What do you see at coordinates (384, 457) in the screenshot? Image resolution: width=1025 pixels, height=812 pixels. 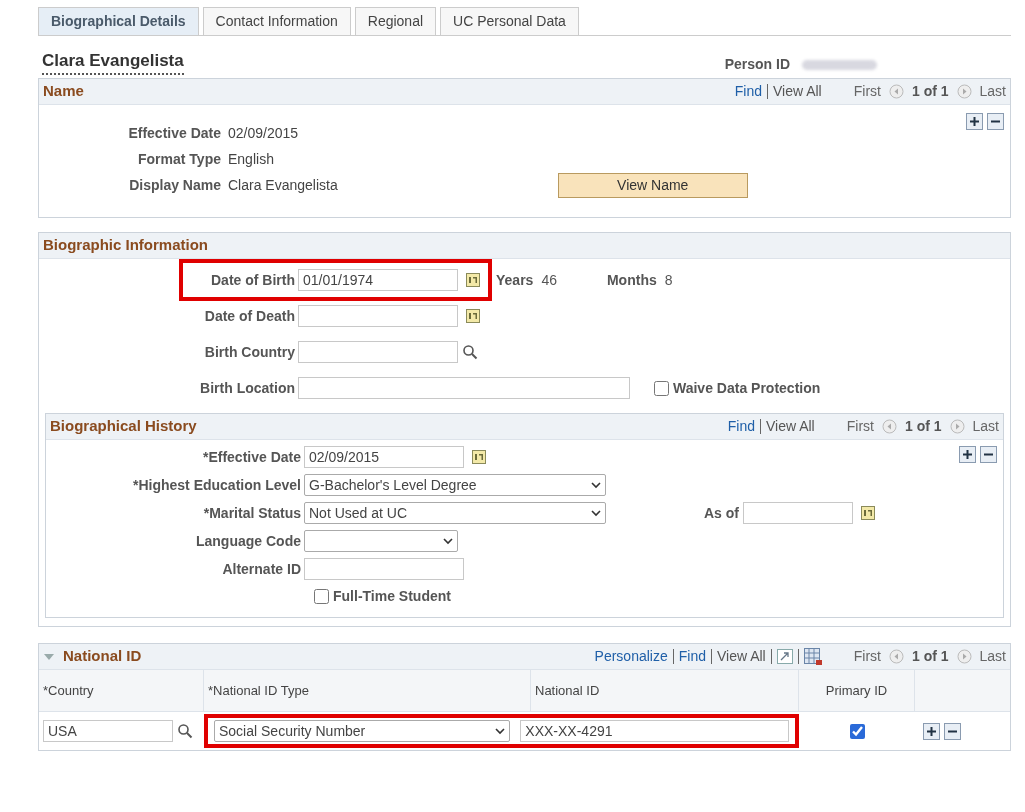 I see `input-field: 02/09/2015` at bounding box center [384, 457].